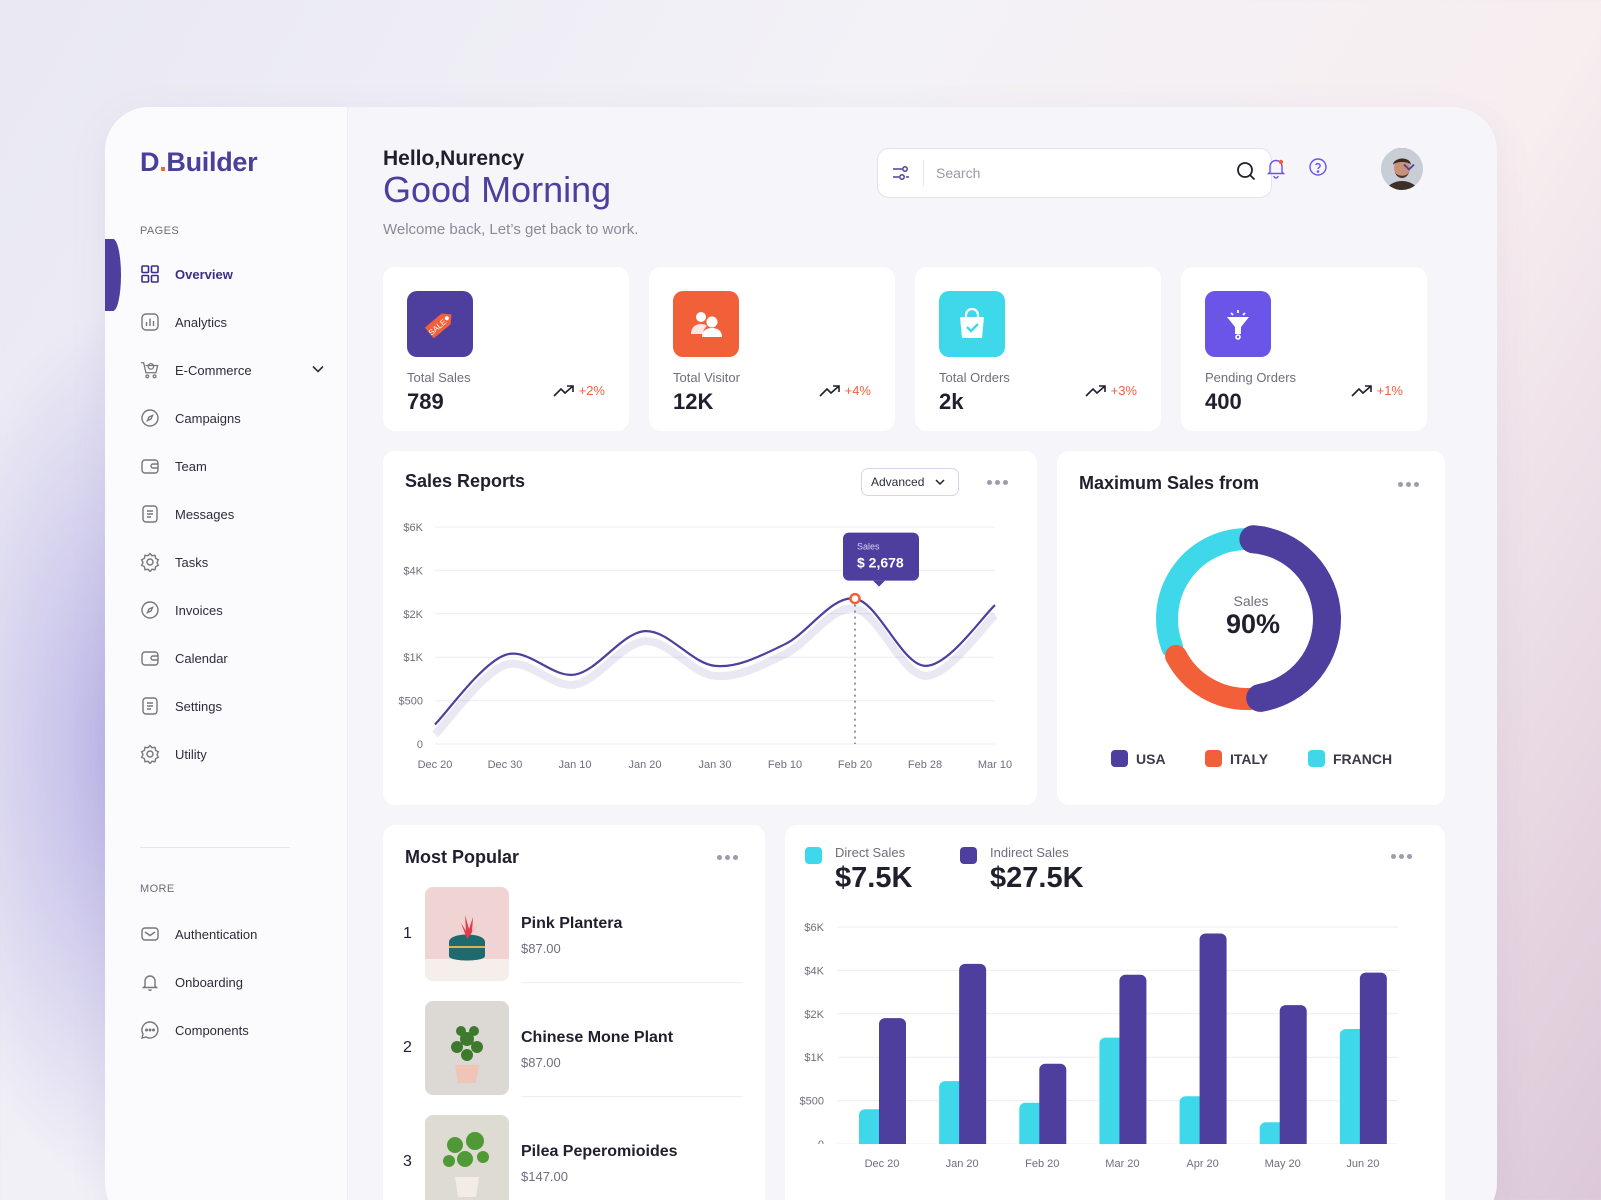 The height and width of the screenshot is (1200, 1601). Describe the element at coordinates (230, 562) in the screenshot. I see `sidebar-item-tasks: Tasks` at that location.